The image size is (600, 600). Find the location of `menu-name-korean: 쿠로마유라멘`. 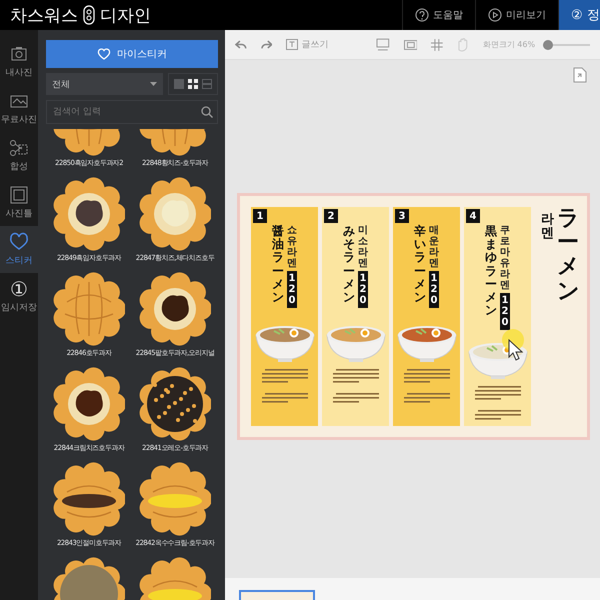

menu-name-korean: 쿠로마유라멘 is located at coordinates (505, 258).